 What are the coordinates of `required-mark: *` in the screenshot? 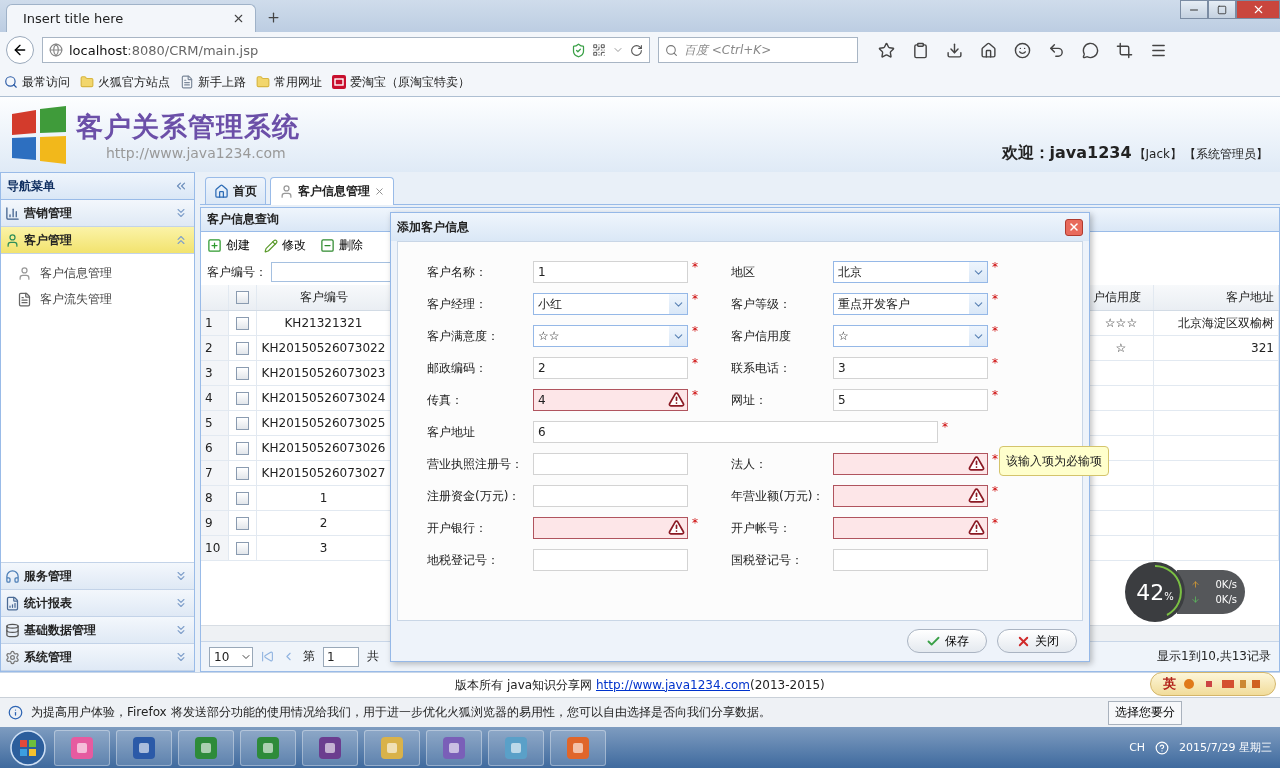 It's located at (995, 523).